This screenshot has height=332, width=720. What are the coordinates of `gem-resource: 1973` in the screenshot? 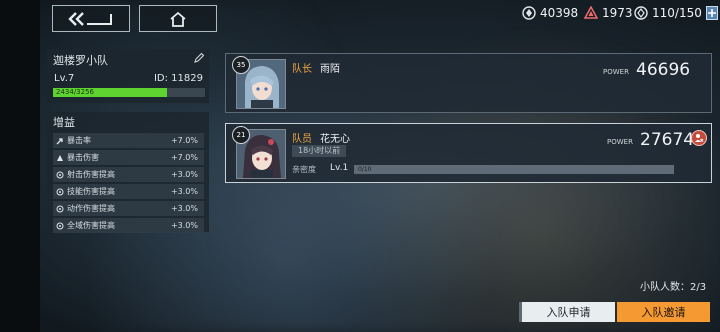 It's located at (608, 13).